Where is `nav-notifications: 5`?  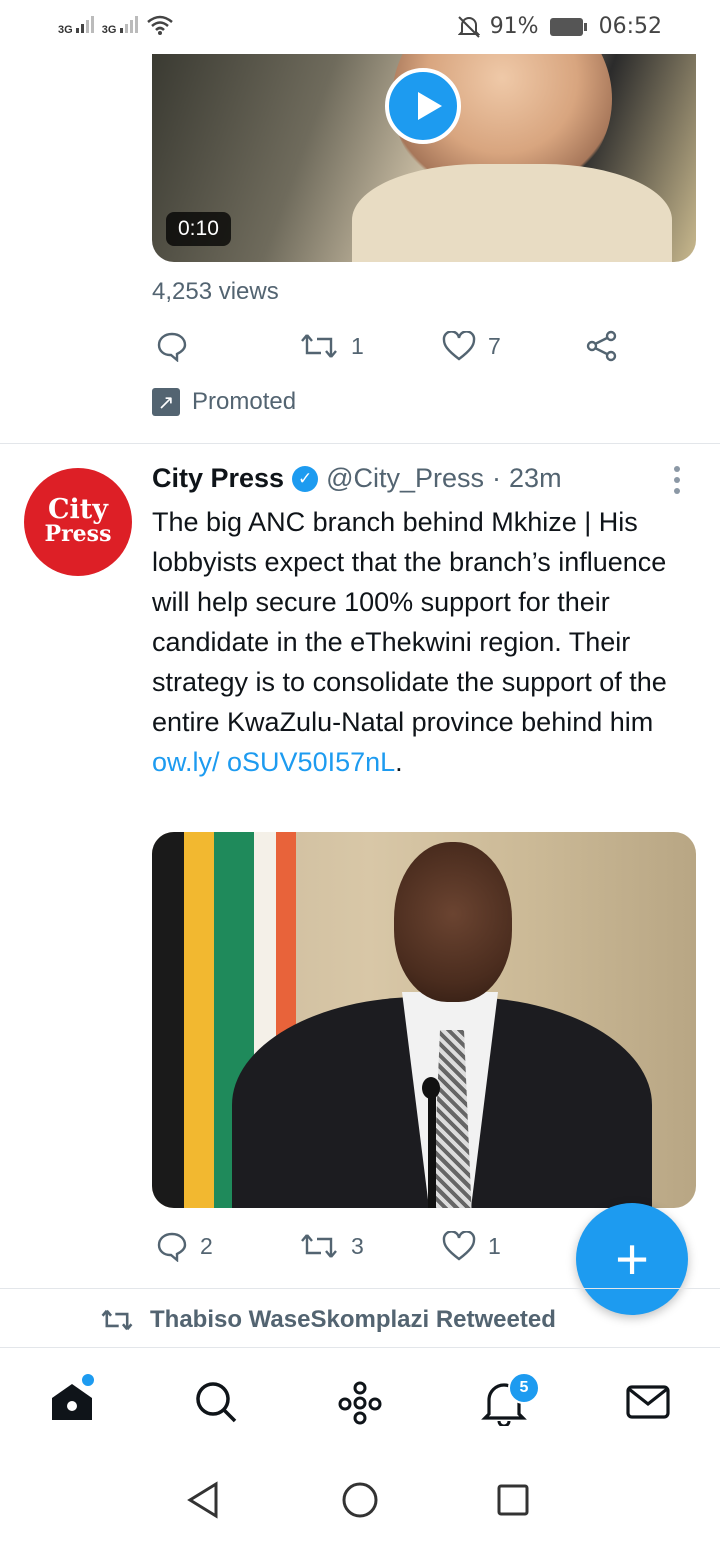 nav-notifications: 5 is located at coordinates (510, 1400).